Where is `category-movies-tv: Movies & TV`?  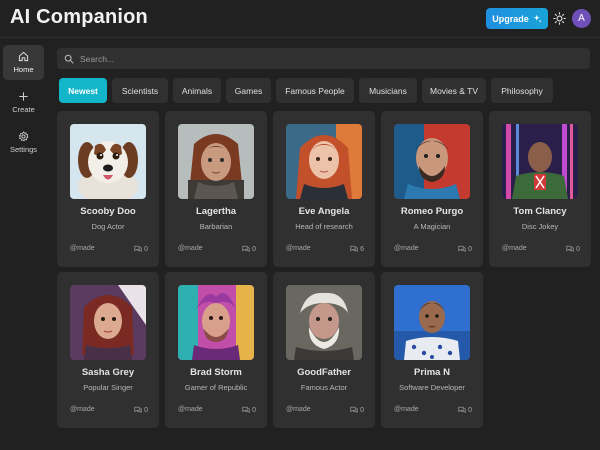 category-movies-tv: Movies & TV is located at coordinates (454, 90).